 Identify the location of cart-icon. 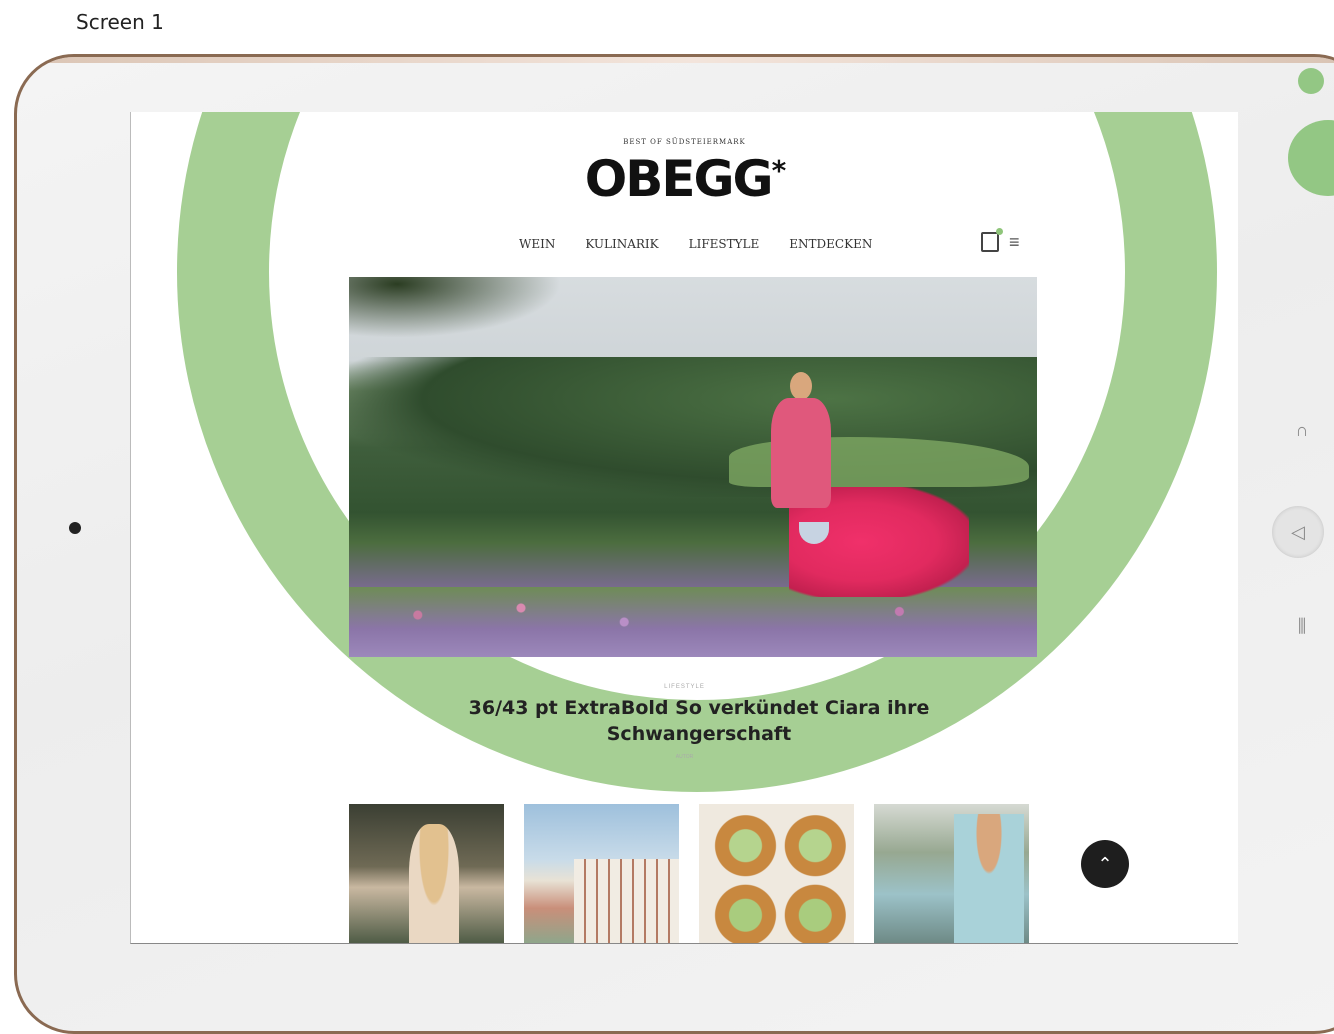
(992, 240).